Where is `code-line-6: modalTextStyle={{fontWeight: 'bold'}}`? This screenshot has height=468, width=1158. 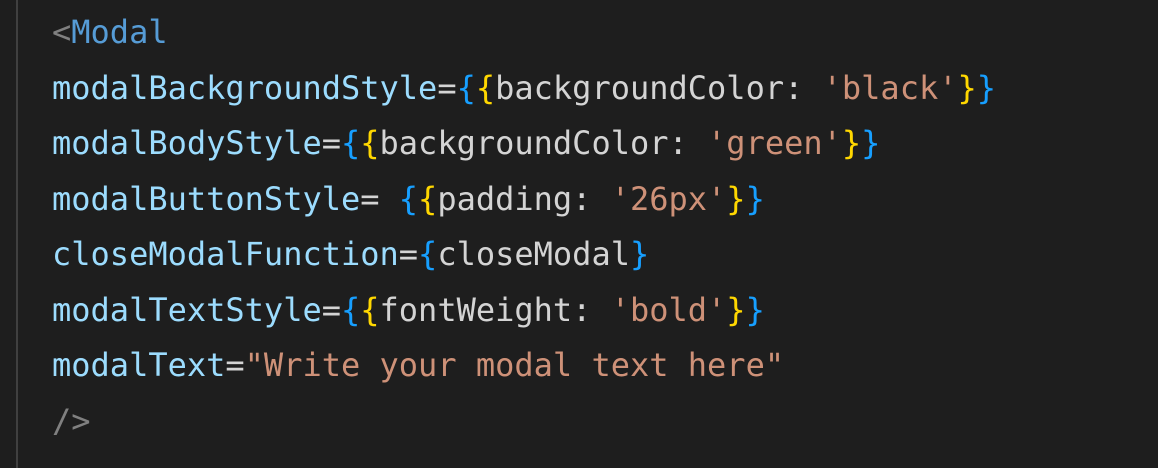 code-line-6: modalTextStyle={{fontWeight: 'bold'}} is located at coordinates (597, 311).